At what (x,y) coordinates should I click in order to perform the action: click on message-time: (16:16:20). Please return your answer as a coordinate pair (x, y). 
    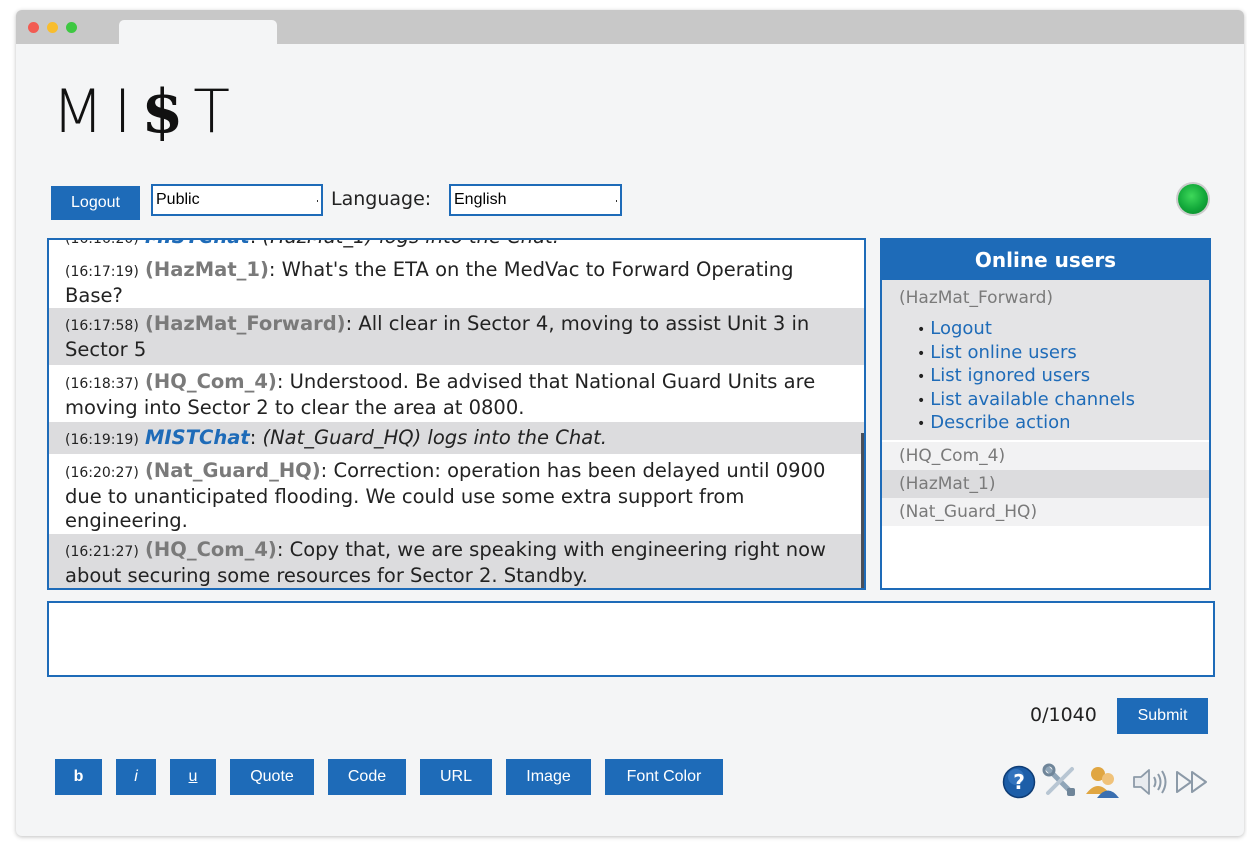
    Looking at the image, I should click on (102, 242).